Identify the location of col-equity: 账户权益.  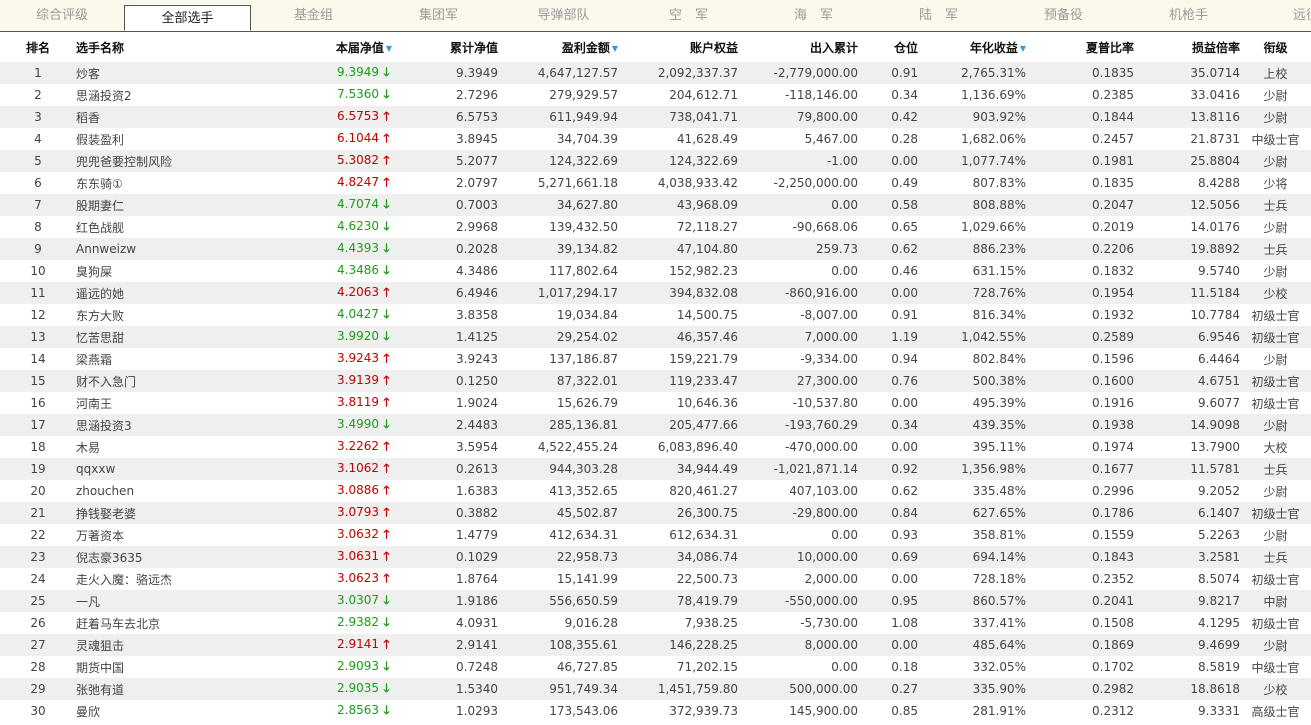
(678, 47).